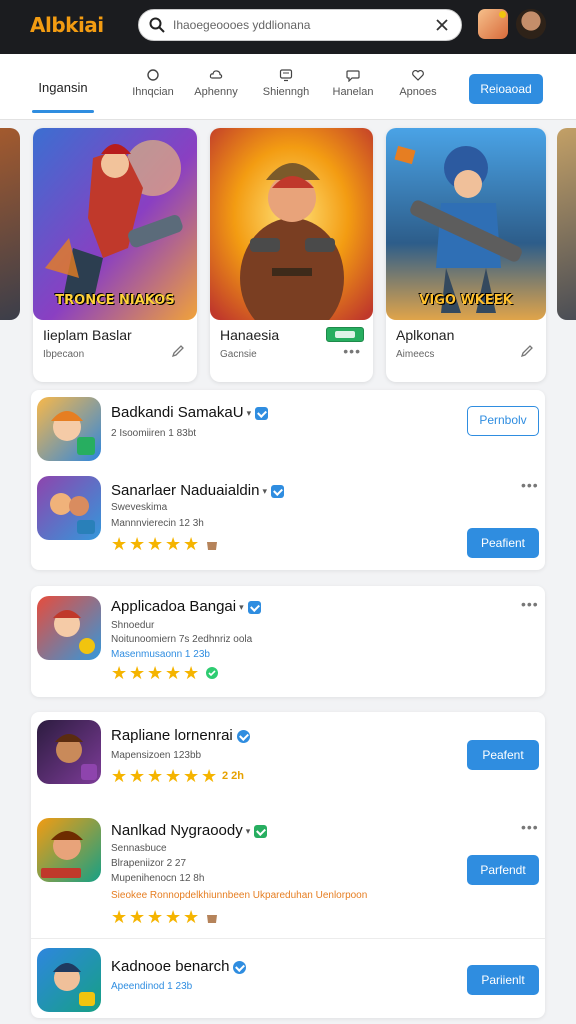  I want to click on chat-icon, so click(353, 76).